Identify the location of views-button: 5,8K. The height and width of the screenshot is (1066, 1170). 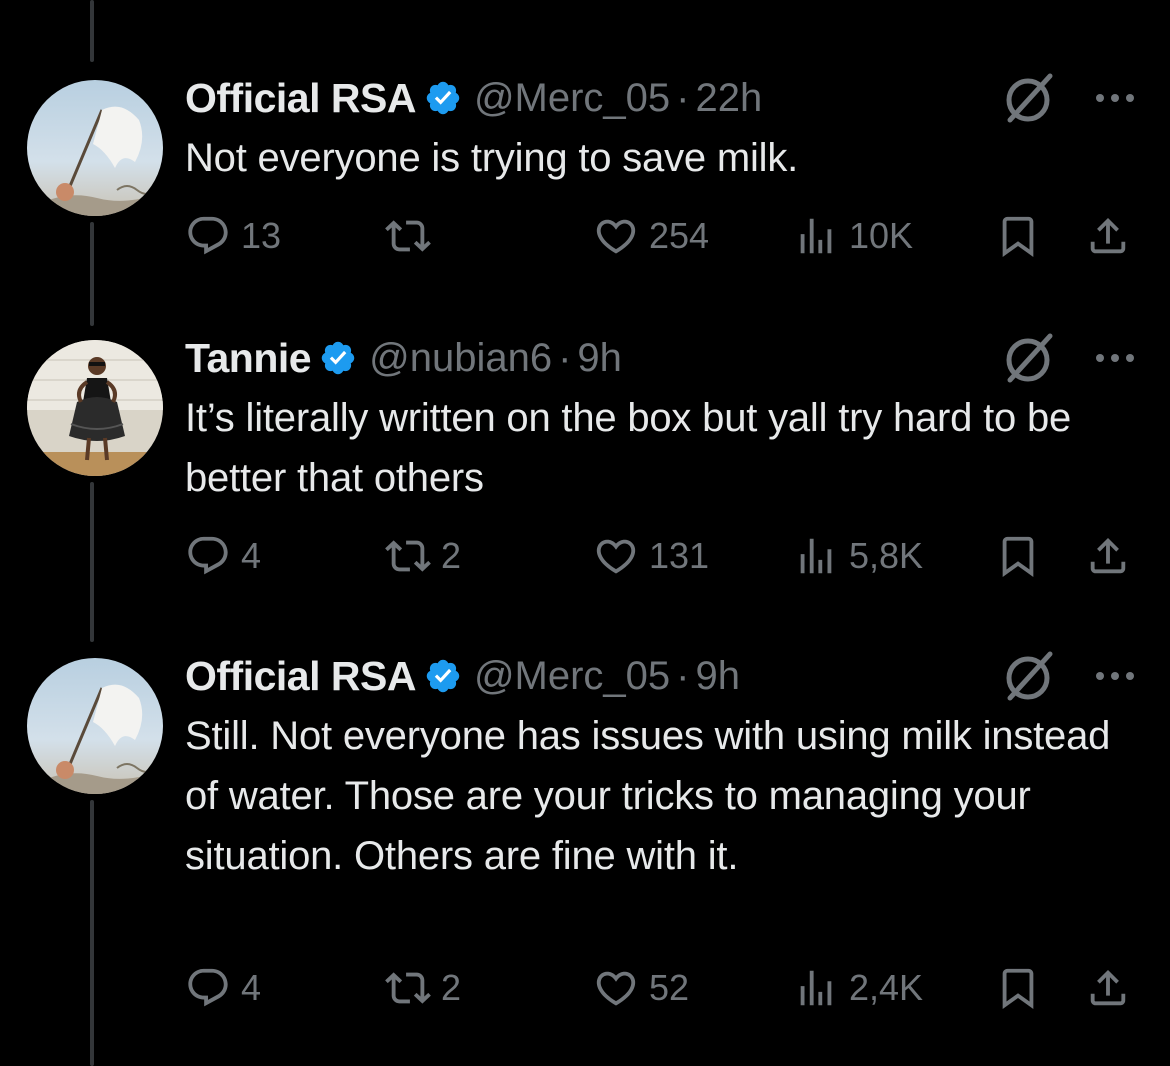
(858, 556).